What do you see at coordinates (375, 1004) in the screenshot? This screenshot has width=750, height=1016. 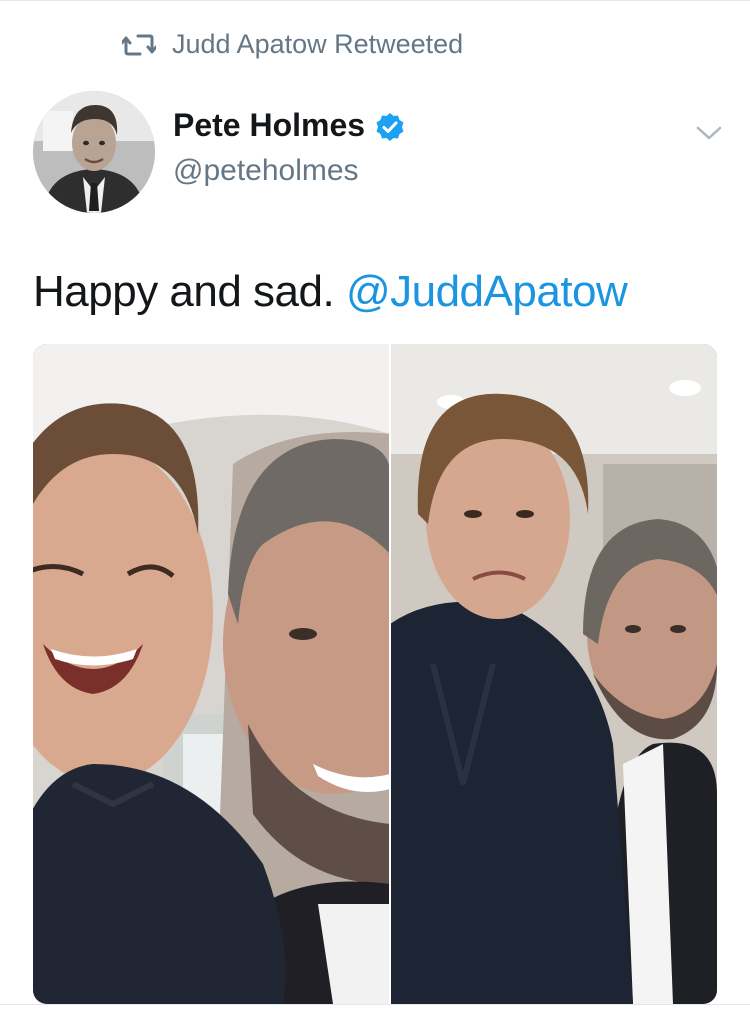 I see `divider` at bounding box center [375, 1004].